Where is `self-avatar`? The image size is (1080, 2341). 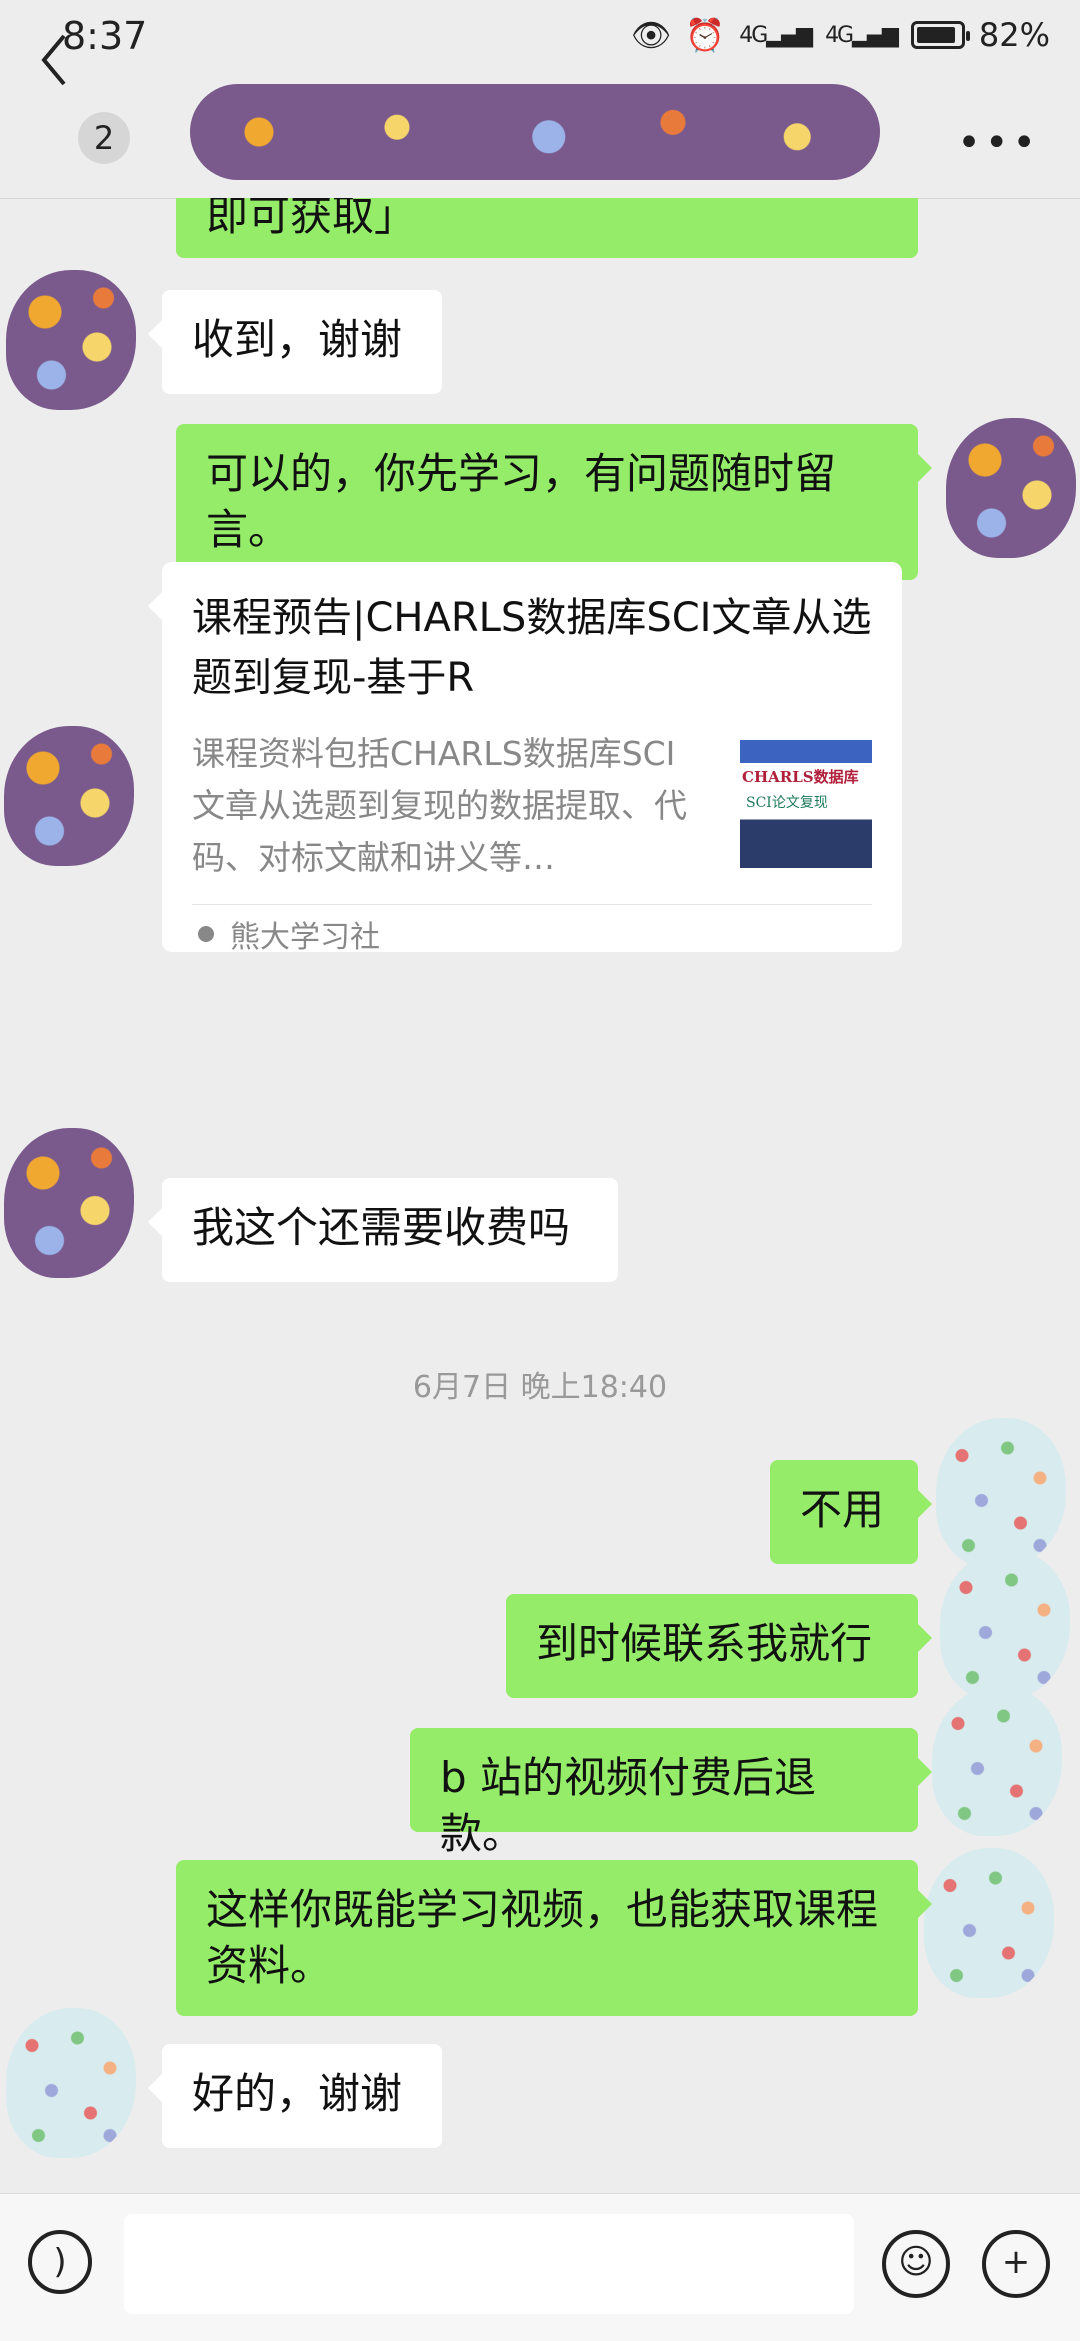
self-avatar is located at coordinates (1011, 488).